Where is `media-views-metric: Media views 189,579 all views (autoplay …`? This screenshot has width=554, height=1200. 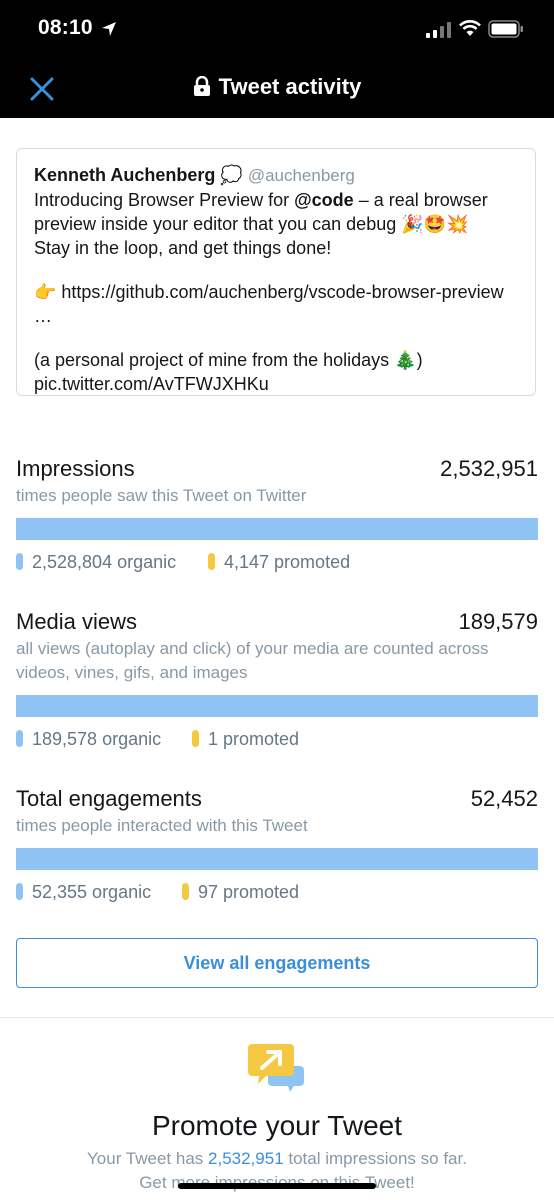
media-views-metric: Media views 189,579 all views (autoplay … is located at coordinates (277, 681).